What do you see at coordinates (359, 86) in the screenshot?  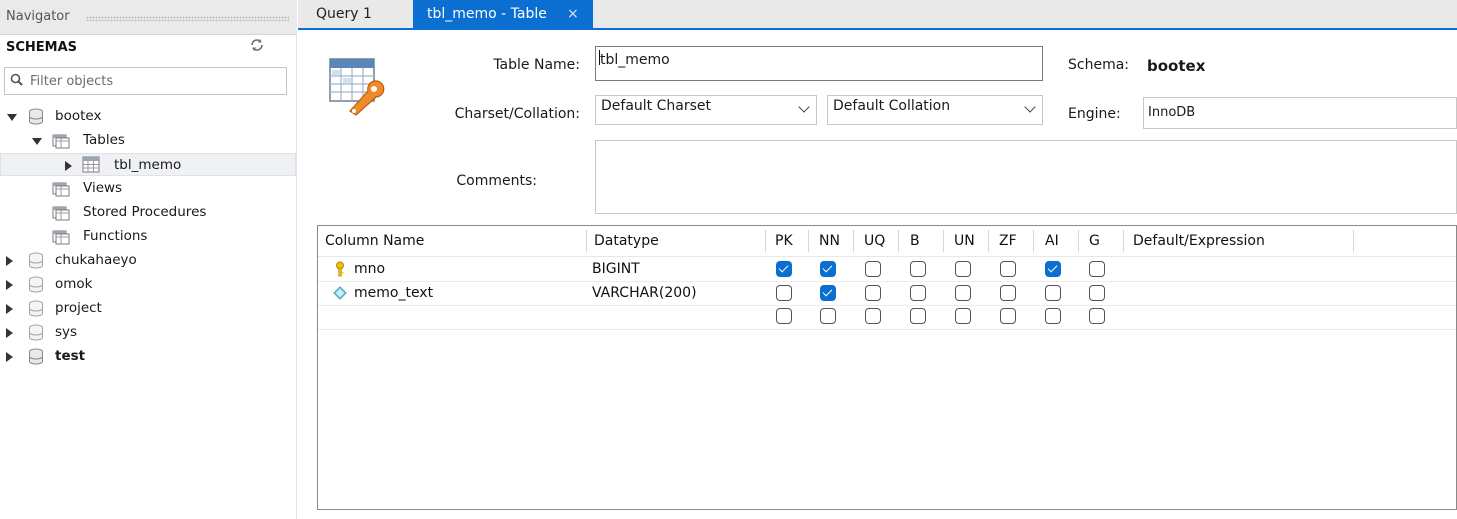 I see `table-edit-icon` at bounding box center [359, 86].